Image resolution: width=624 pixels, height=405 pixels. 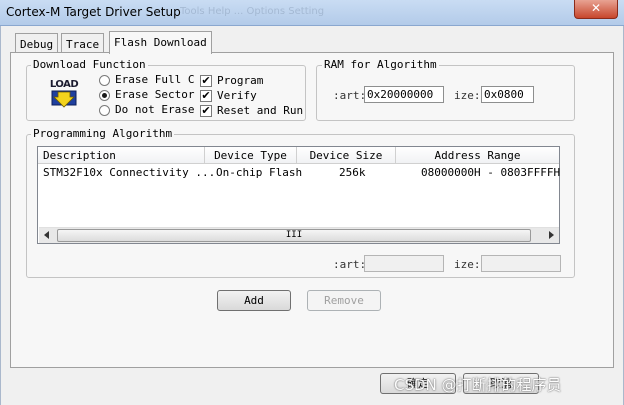 I want to click on ram-size-label: ize:, so click(x=467, y=95).